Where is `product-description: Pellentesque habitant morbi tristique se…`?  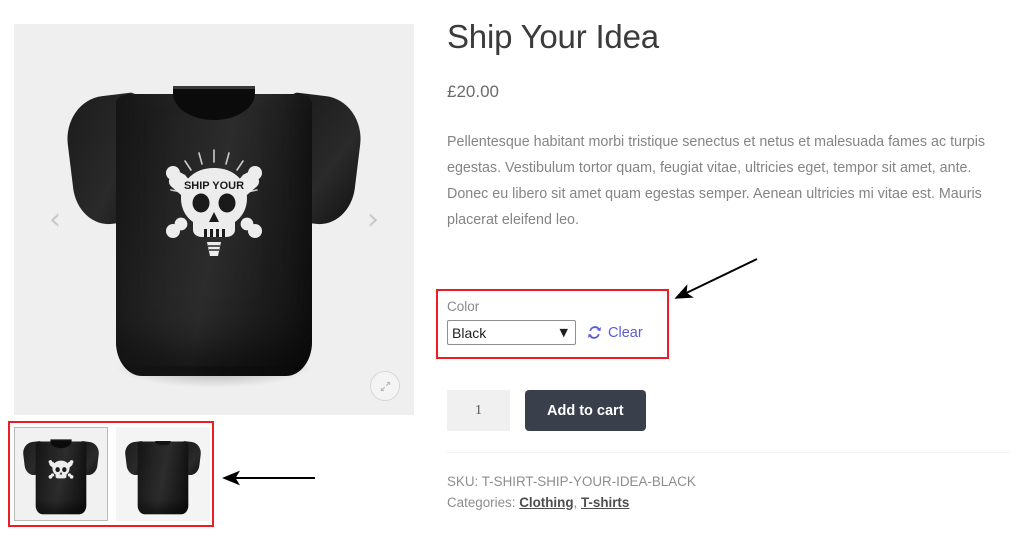
product-description: Pellentesque habitant morbi tristique se… is located at coordinates (716, 180).